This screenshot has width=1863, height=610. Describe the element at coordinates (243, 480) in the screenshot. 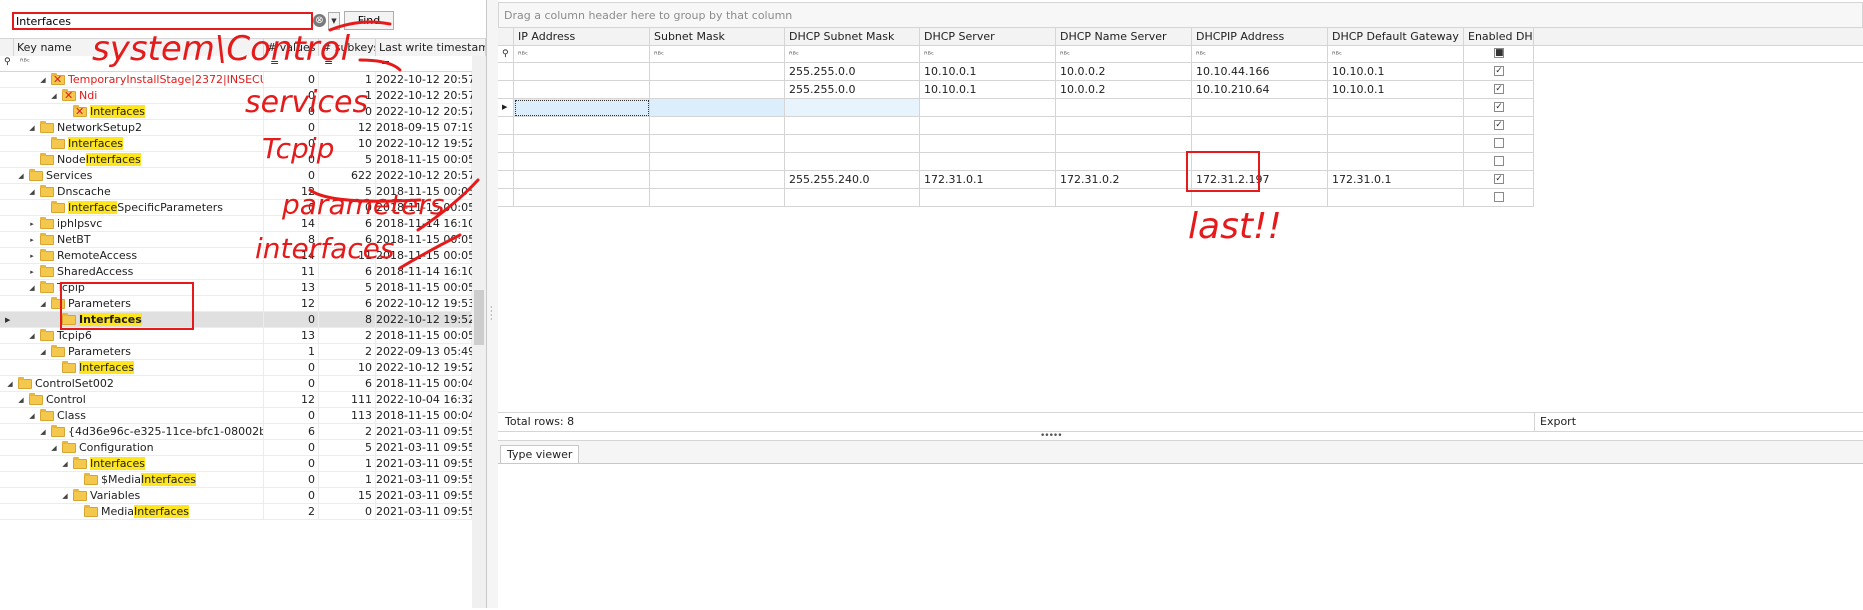

I see `tree-row: $MediaInterfaces 0 1 2021-03-11 09:55:38` at that location.